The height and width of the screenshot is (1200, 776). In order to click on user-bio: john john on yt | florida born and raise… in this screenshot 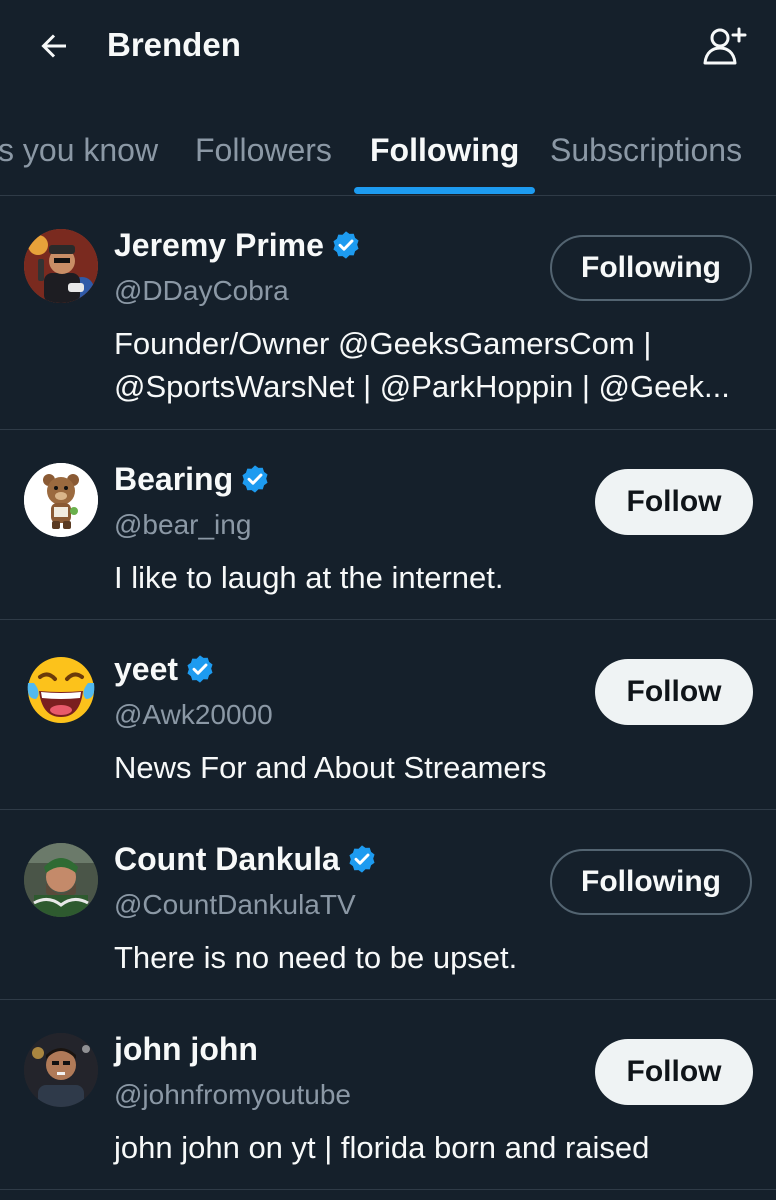, I will do `click(434, 1147)`.